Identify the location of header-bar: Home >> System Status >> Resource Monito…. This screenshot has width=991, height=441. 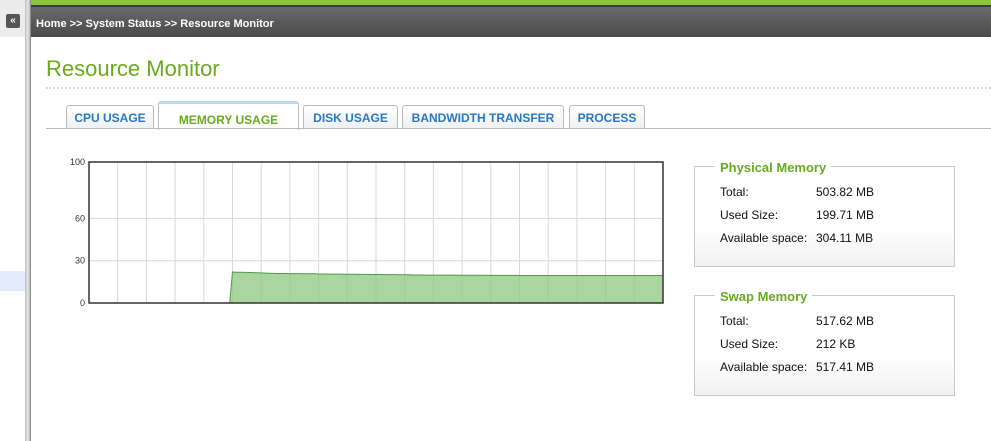
(511, 18).